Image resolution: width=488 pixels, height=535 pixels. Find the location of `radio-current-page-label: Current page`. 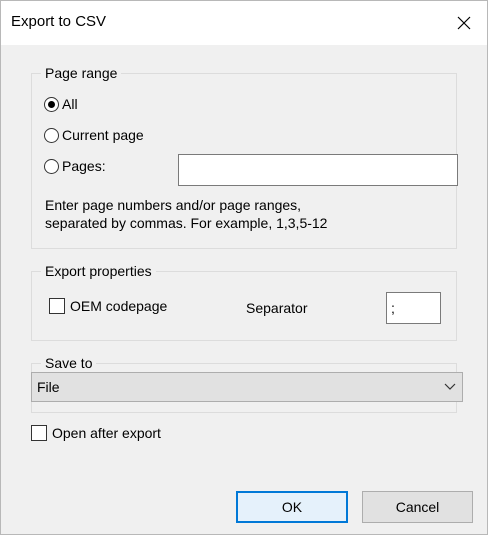

radio-current-page-label: Current page is located at coordinates (103, 135).